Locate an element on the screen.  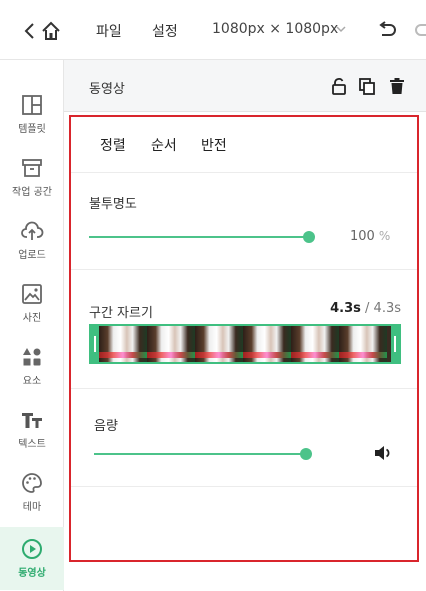
volume-slider-track is located at coordinates (200, 454).